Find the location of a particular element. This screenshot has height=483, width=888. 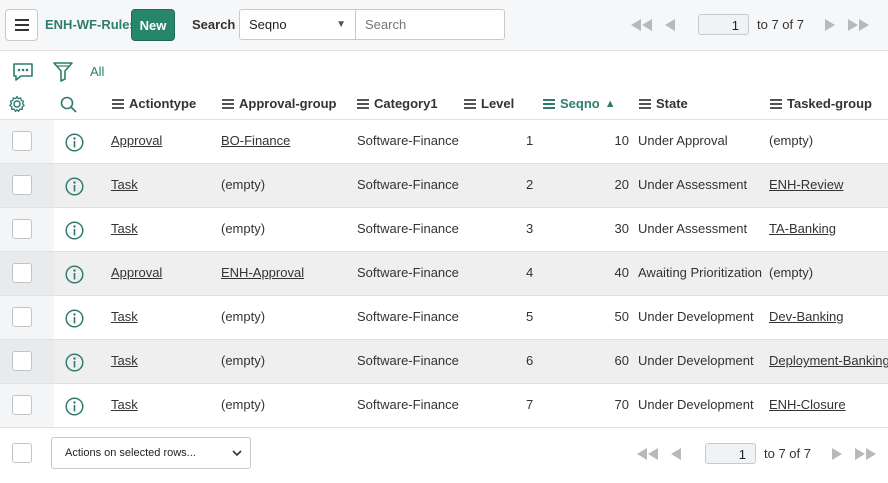

column-header-level: Level is located at coordinates (489, 103).